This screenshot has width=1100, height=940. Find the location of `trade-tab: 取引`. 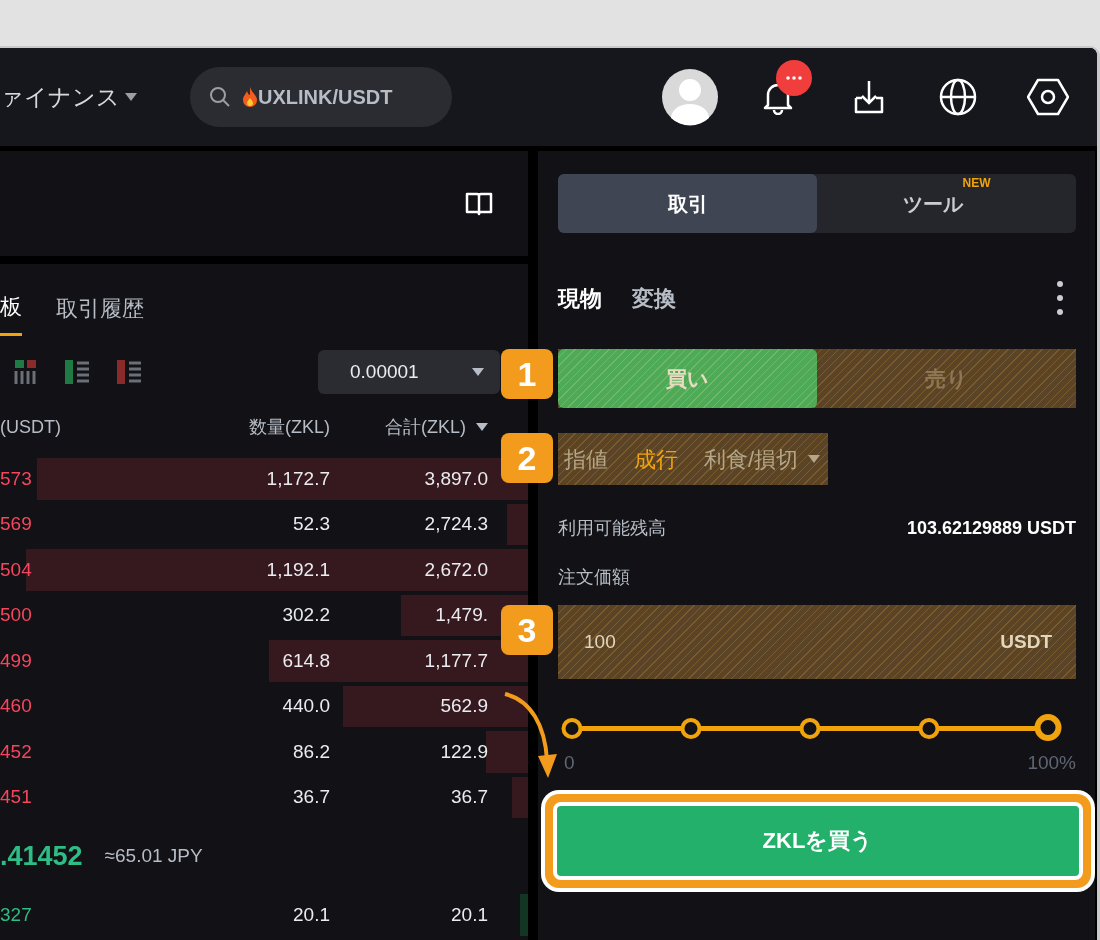

trade-tab: 取引 is located at coordinates (687, 203).